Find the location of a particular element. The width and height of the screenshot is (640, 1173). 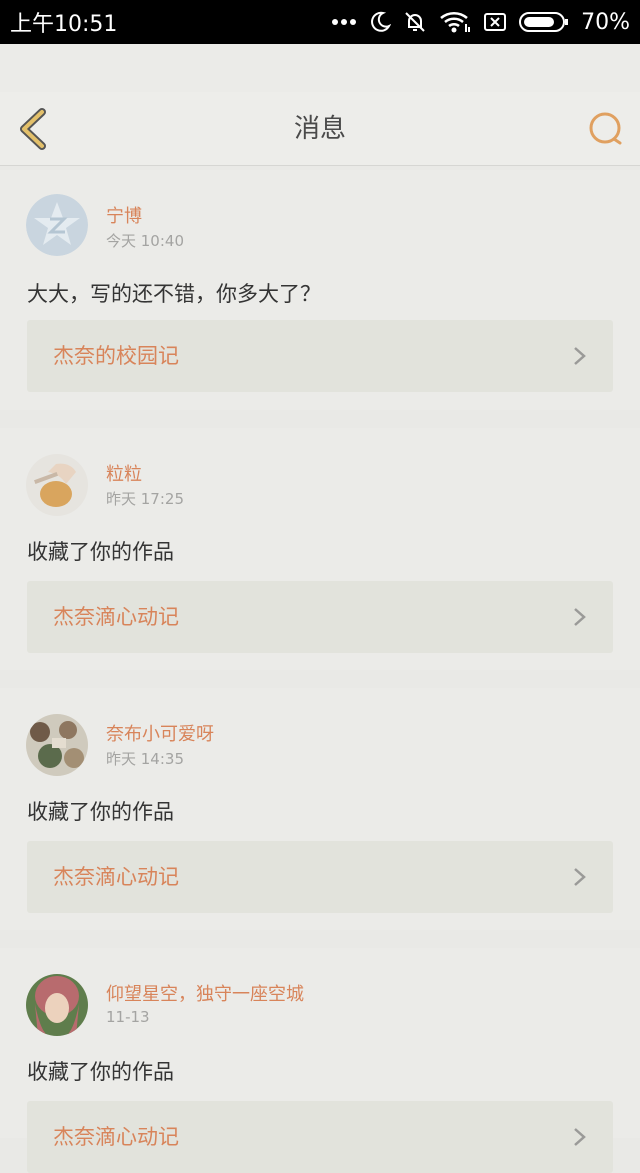

moon-icon is located at coordinates (380, 22).